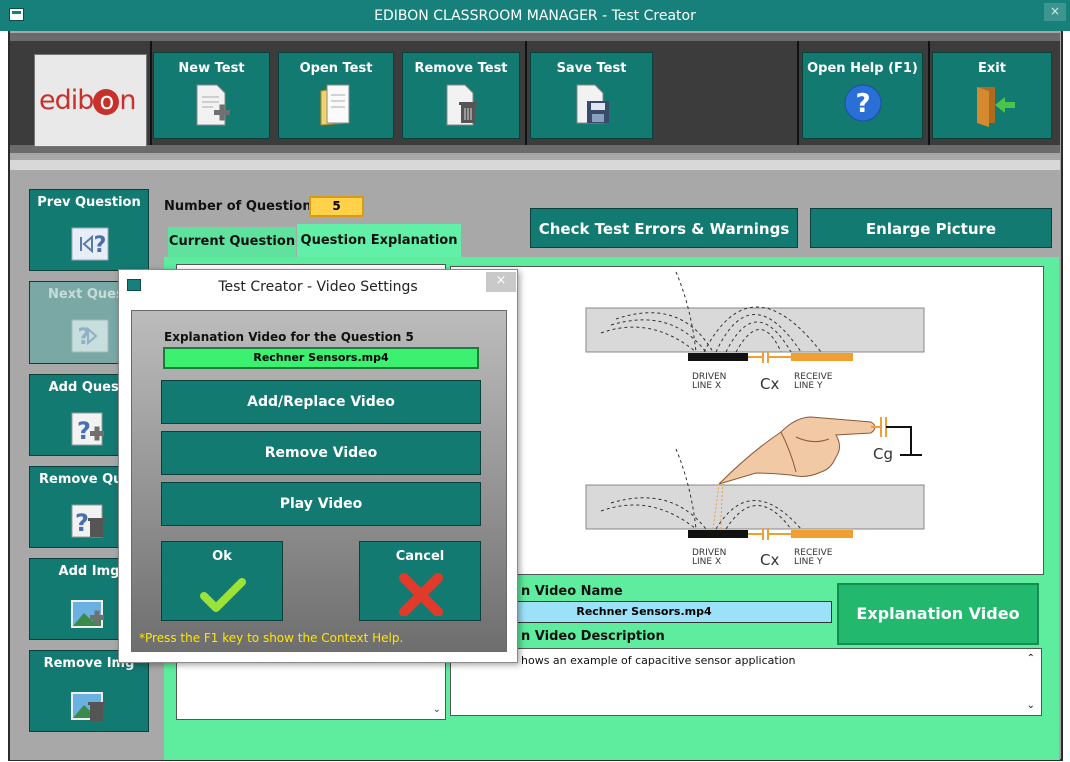 The height and width of the screenshot is (762, 1070). I want to click on logo-text: edib o n, so click(88, 100).